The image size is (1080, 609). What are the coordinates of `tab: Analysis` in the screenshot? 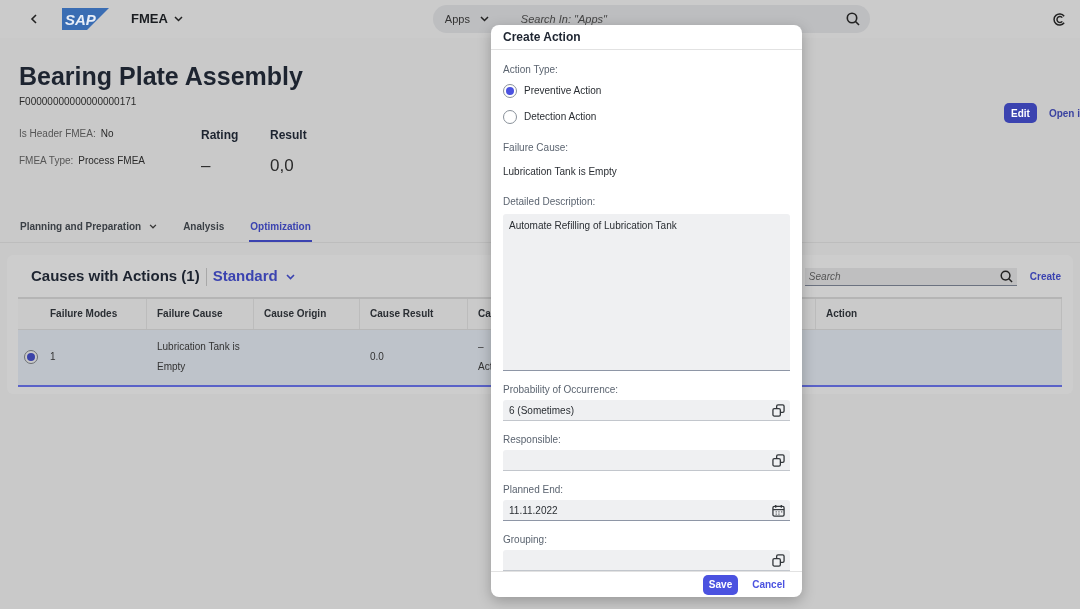 It's located at (204, 227).